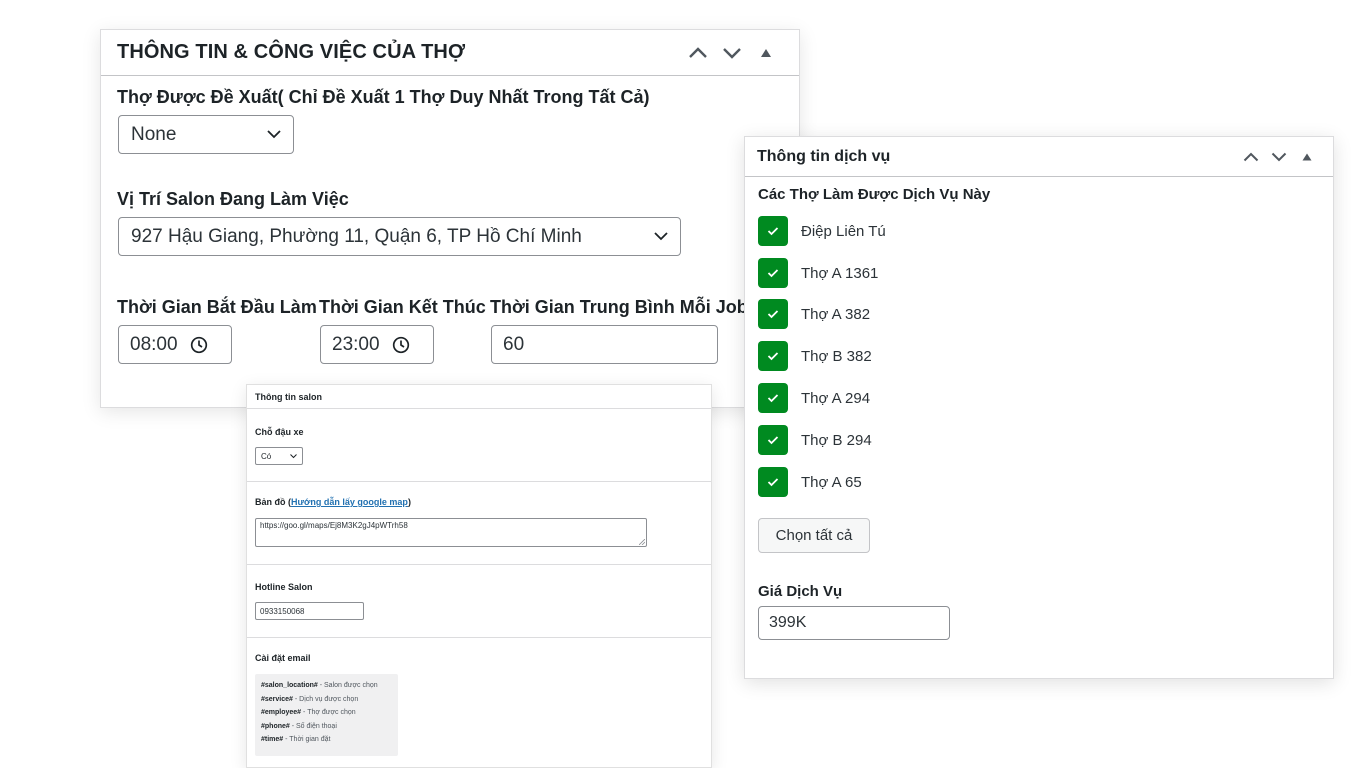 The image size is (1366, 768). I want to click on start-time-label: Thời Gian Bắt Đầu Làm, so click(217, 307).